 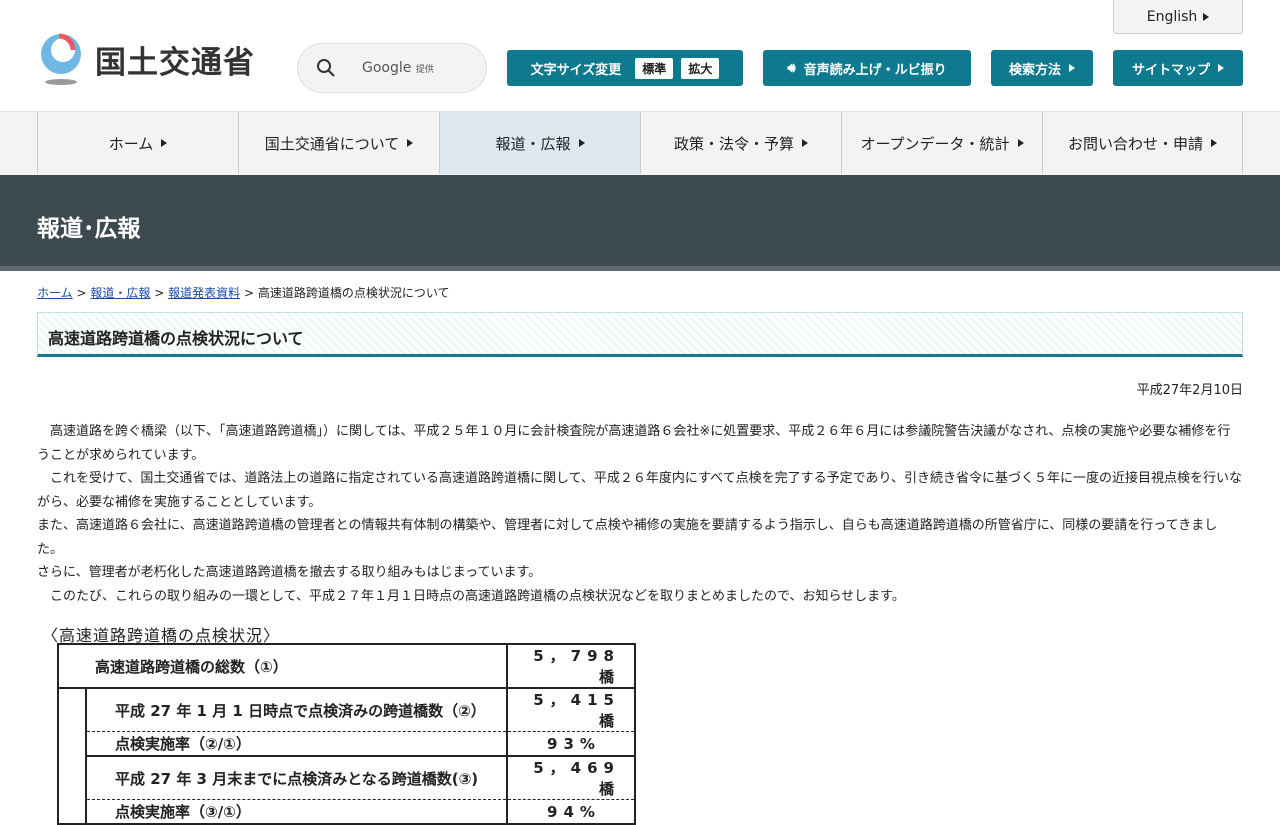 What do you see at coordinates (791, 68) in the screenshot?
I see `speaker-icon: 🔊︎` at bounding box center [791, 68].